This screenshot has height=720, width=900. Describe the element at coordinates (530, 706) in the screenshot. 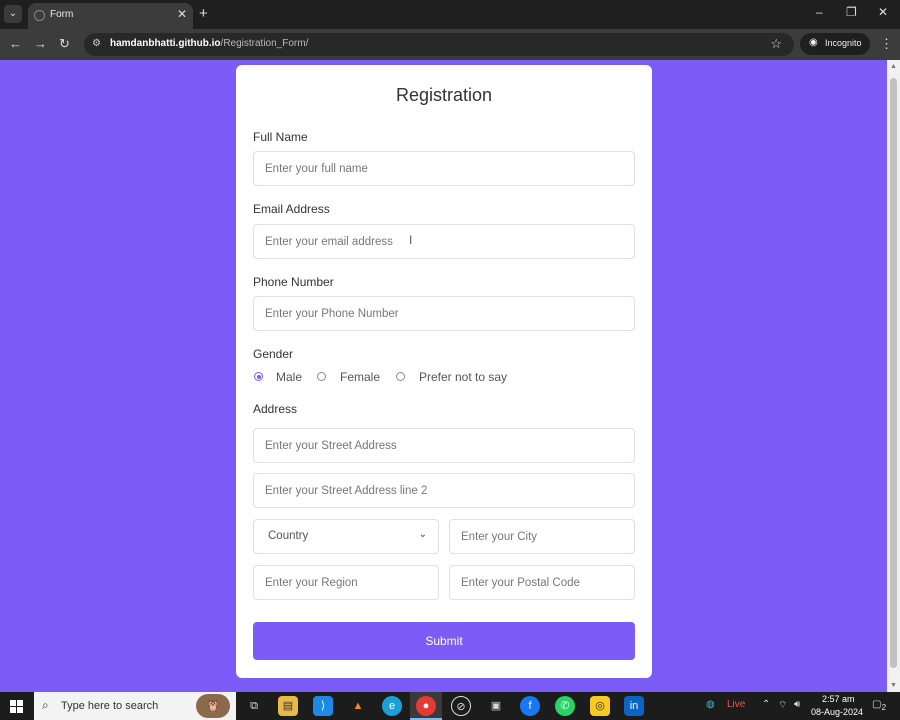

I see `facebook-icon: f` at that location.